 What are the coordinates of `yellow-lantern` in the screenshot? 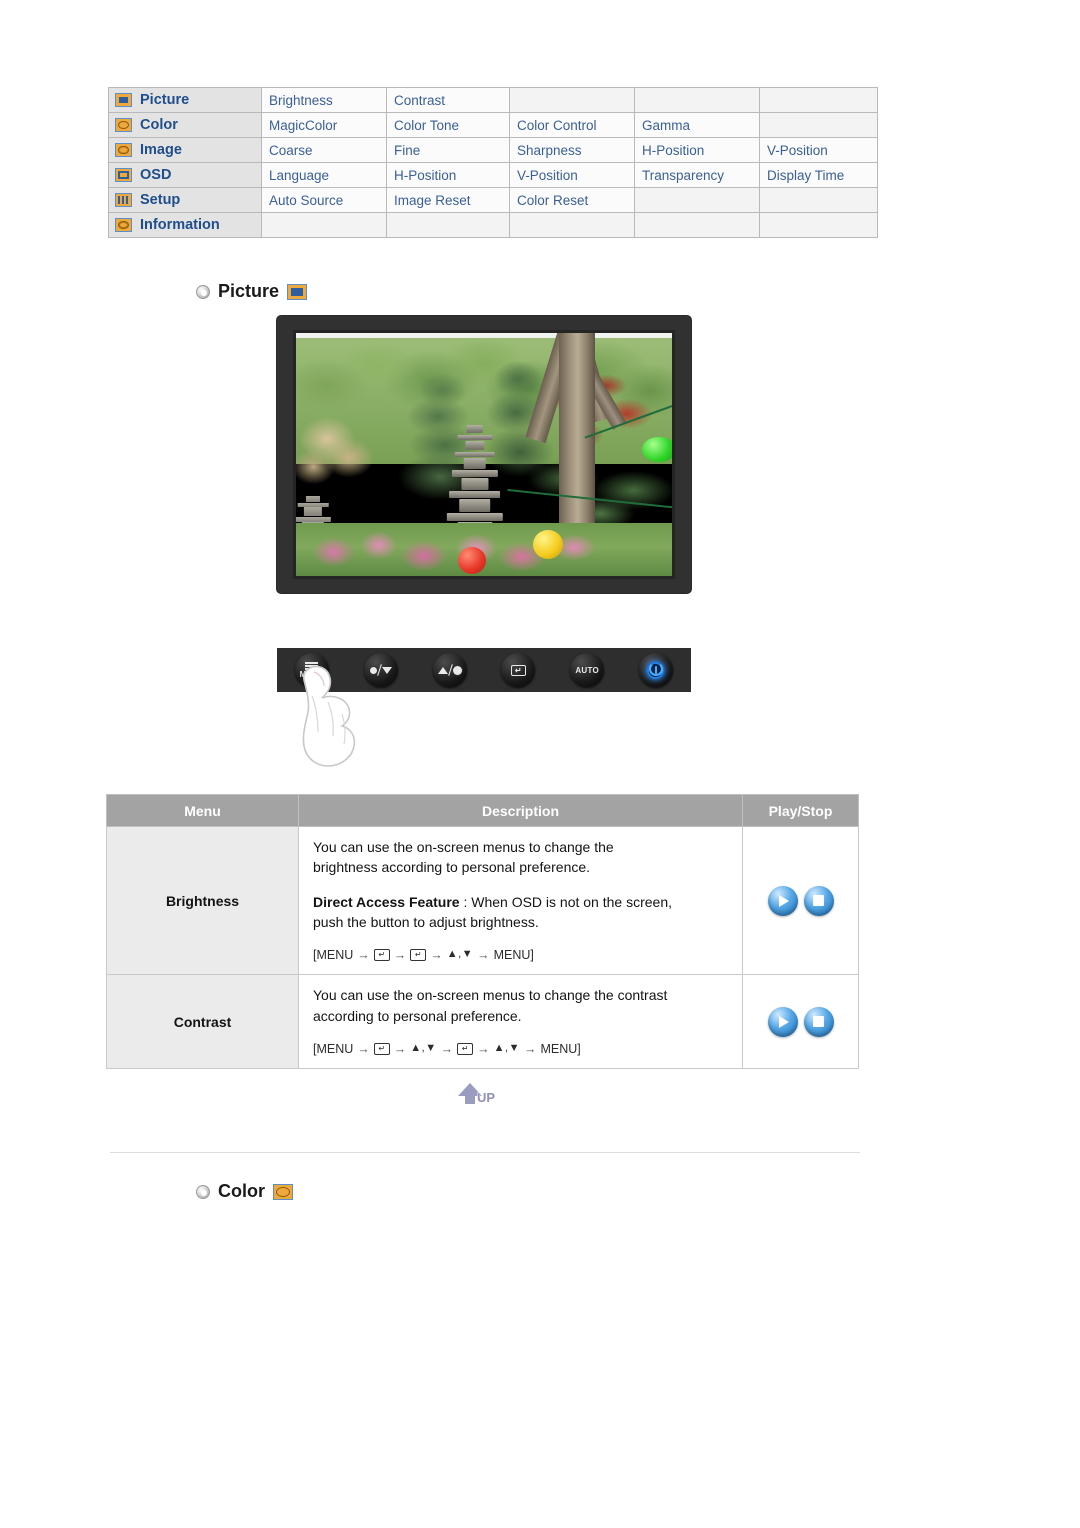 It's located at (547, 544).